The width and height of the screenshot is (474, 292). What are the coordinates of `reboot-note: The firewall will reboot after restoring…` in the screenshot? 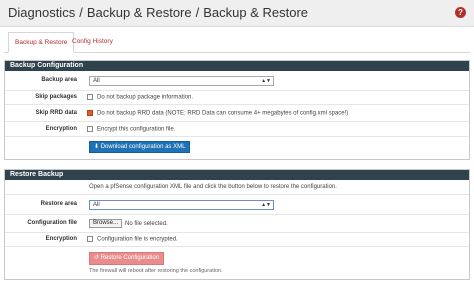 It's located at (156, 271).